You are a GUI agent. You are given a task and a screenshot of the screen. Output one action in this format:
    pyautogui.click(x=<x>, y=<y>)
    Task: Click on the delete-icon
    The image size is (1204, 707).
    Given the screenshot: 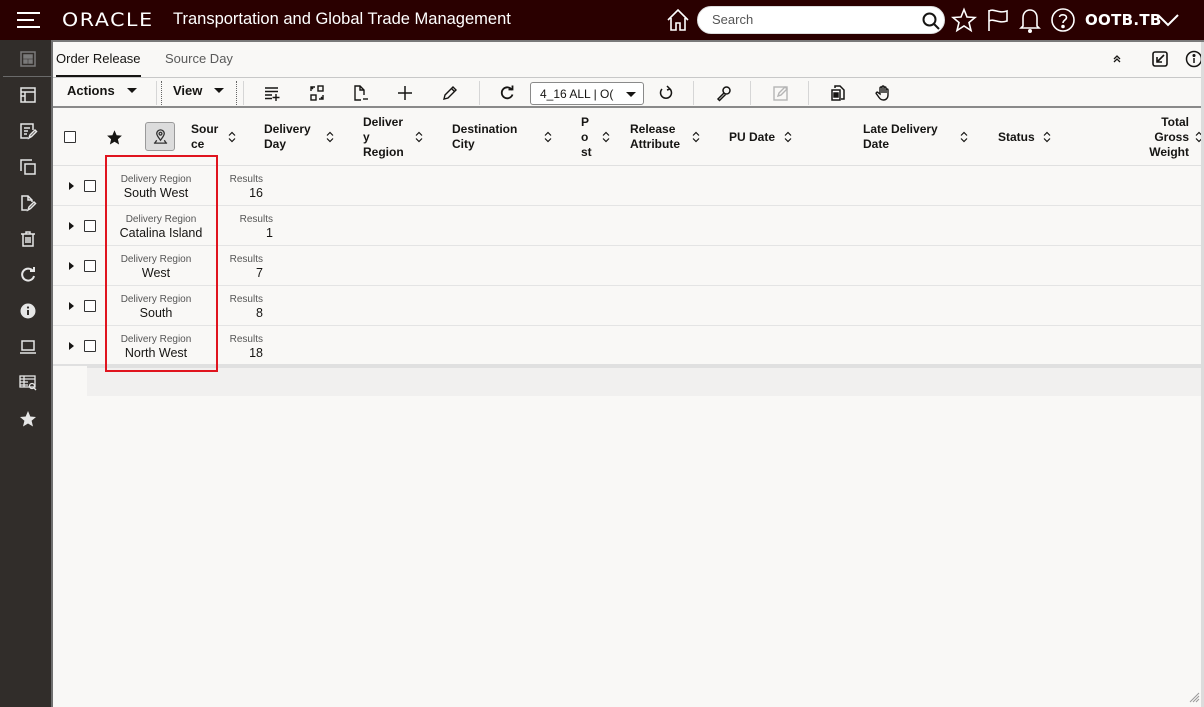 What is the action you would take?
    pyautogui.click(x=28, y=239)
    